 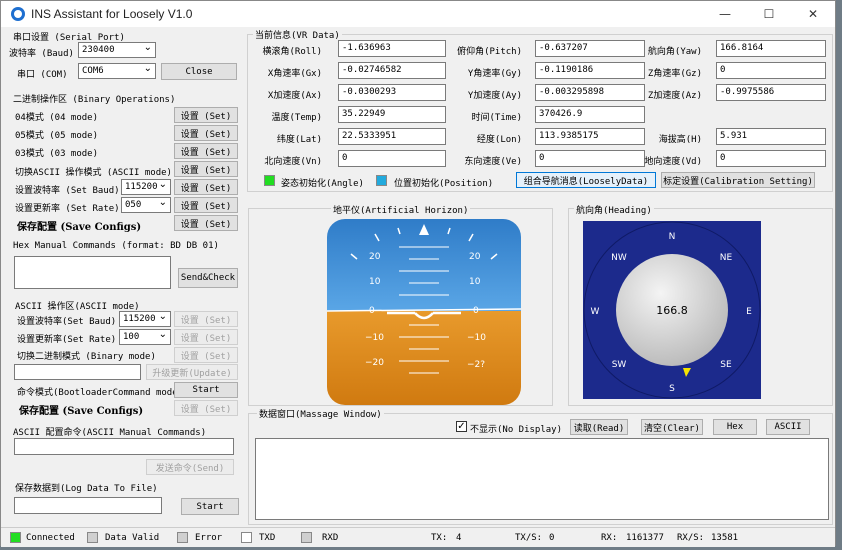 What do you see at coordinates (79, 227) in the screenshot?
I see `save-configs-label: 保存配置 (Save Configs)` at bounding box center [79, 227].